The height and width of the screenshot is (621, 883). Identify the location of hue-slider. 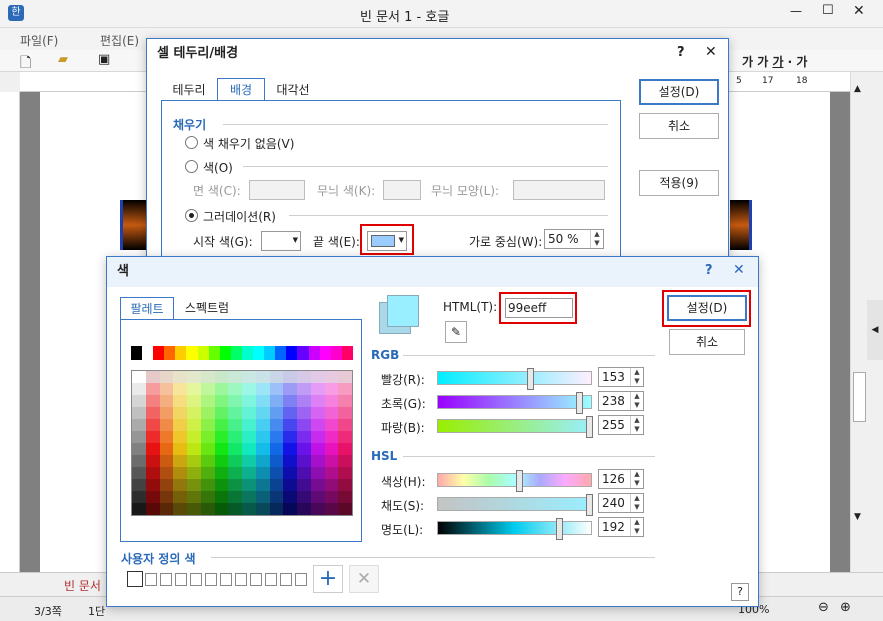
(514, 481).